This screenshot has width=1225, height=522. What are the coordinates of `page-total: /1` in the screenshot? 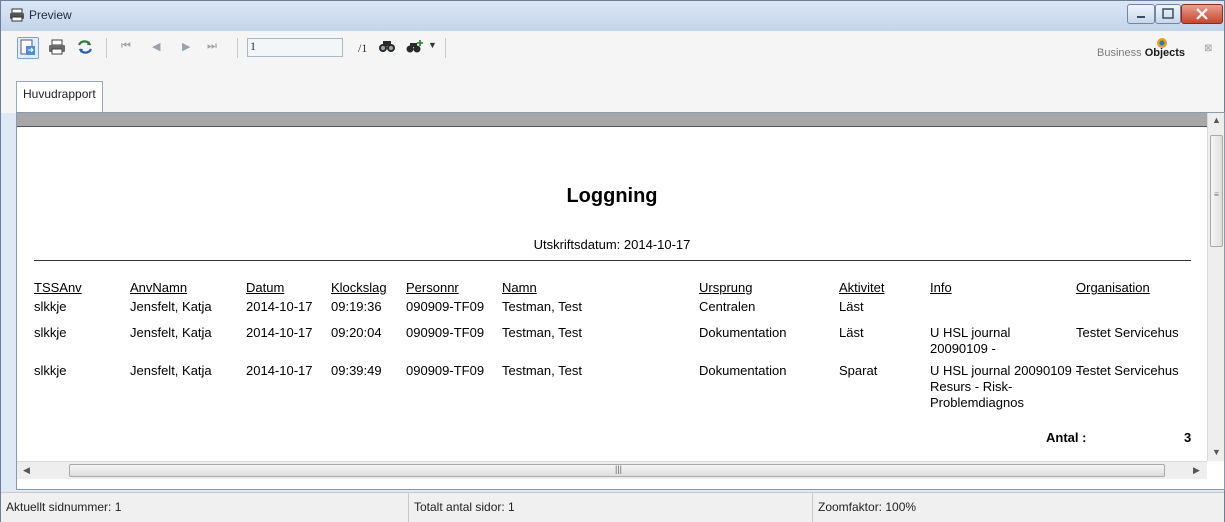 It's located at (363, 48).